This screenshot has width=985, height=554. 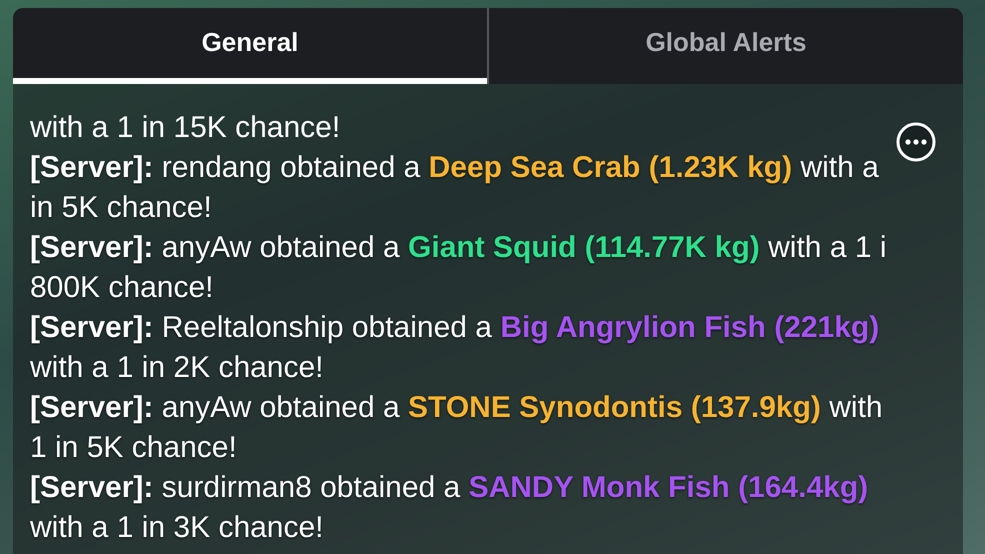 What do you see at coordinates (250, 46) in the screenshot?
I see `chat-tab: General` at bounding box center [250, 46].